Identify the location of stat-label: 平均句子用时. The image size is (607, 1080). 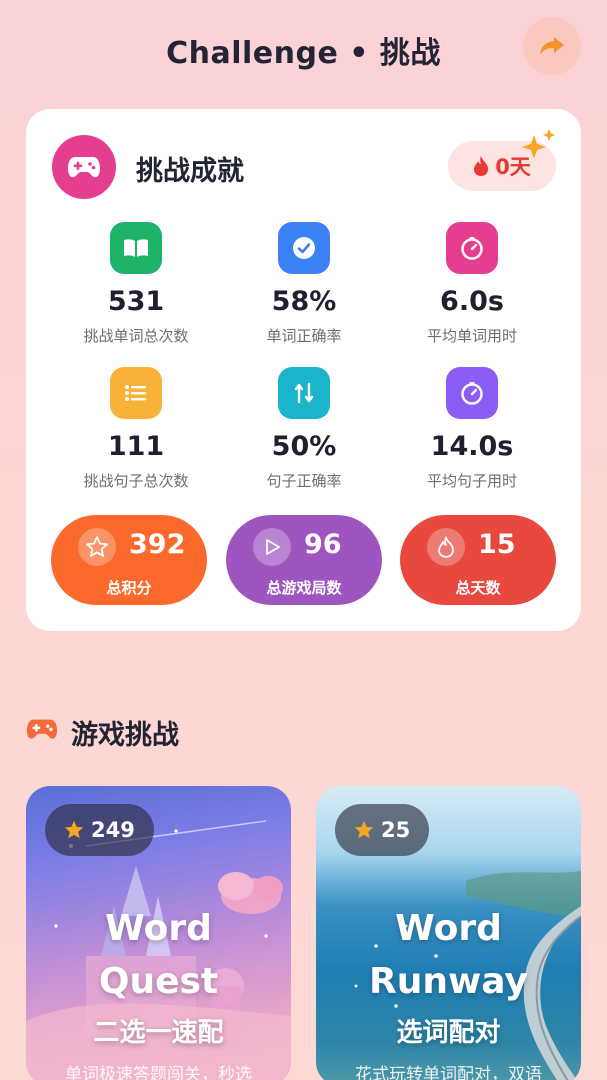
(471, 481).